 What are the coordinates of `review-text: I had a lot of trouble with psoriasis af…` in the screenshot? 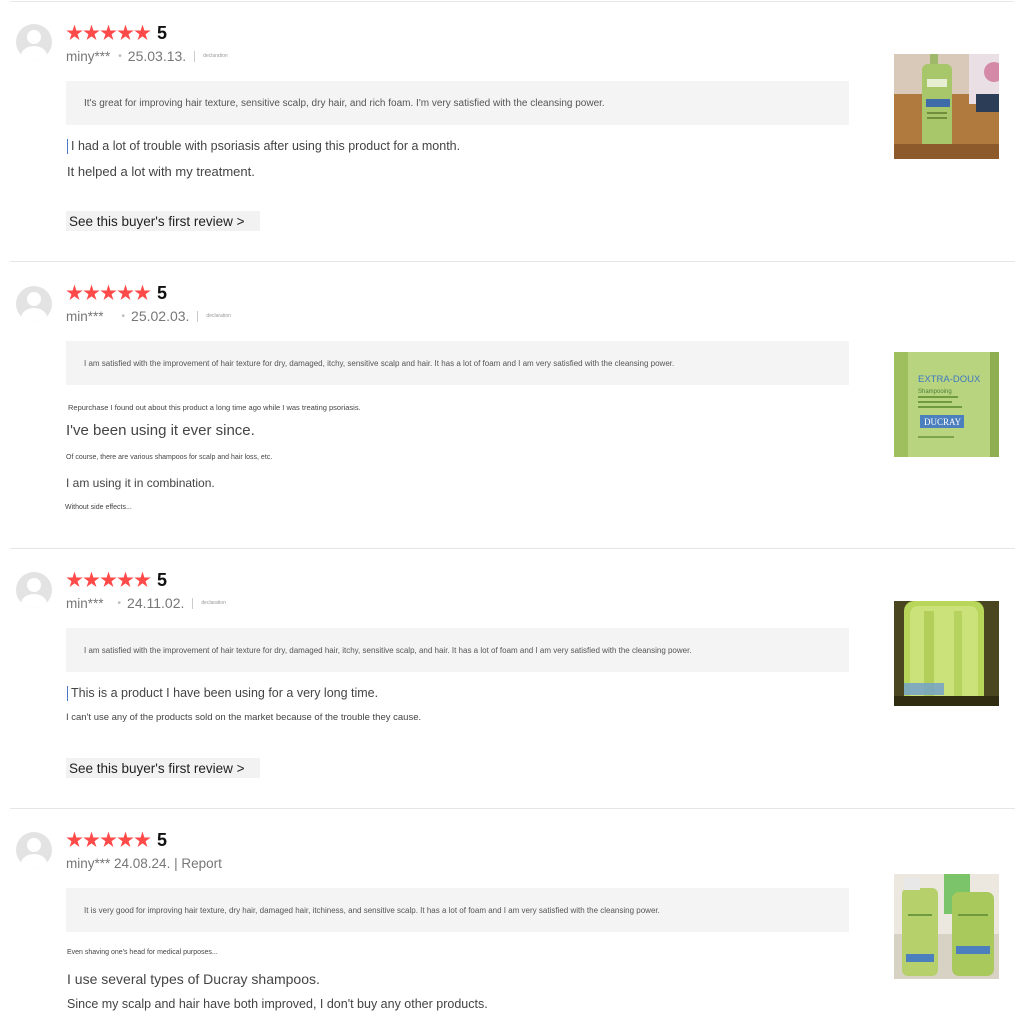 It's located at (263, 147).